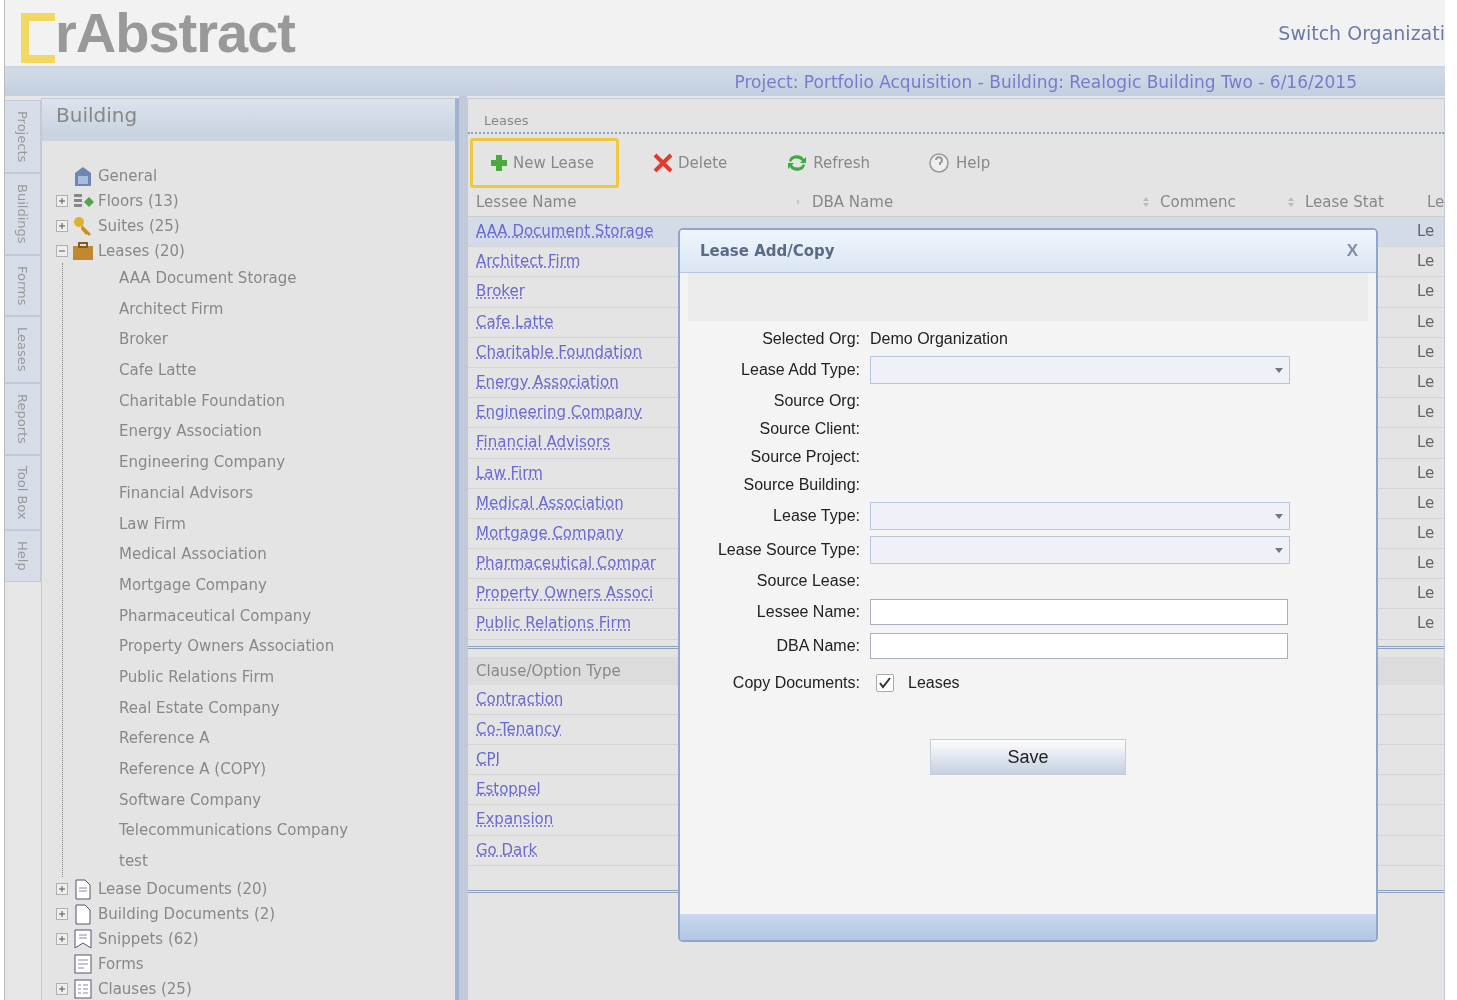  I want to click on clause-link: Go Dark, so click(507, 849).